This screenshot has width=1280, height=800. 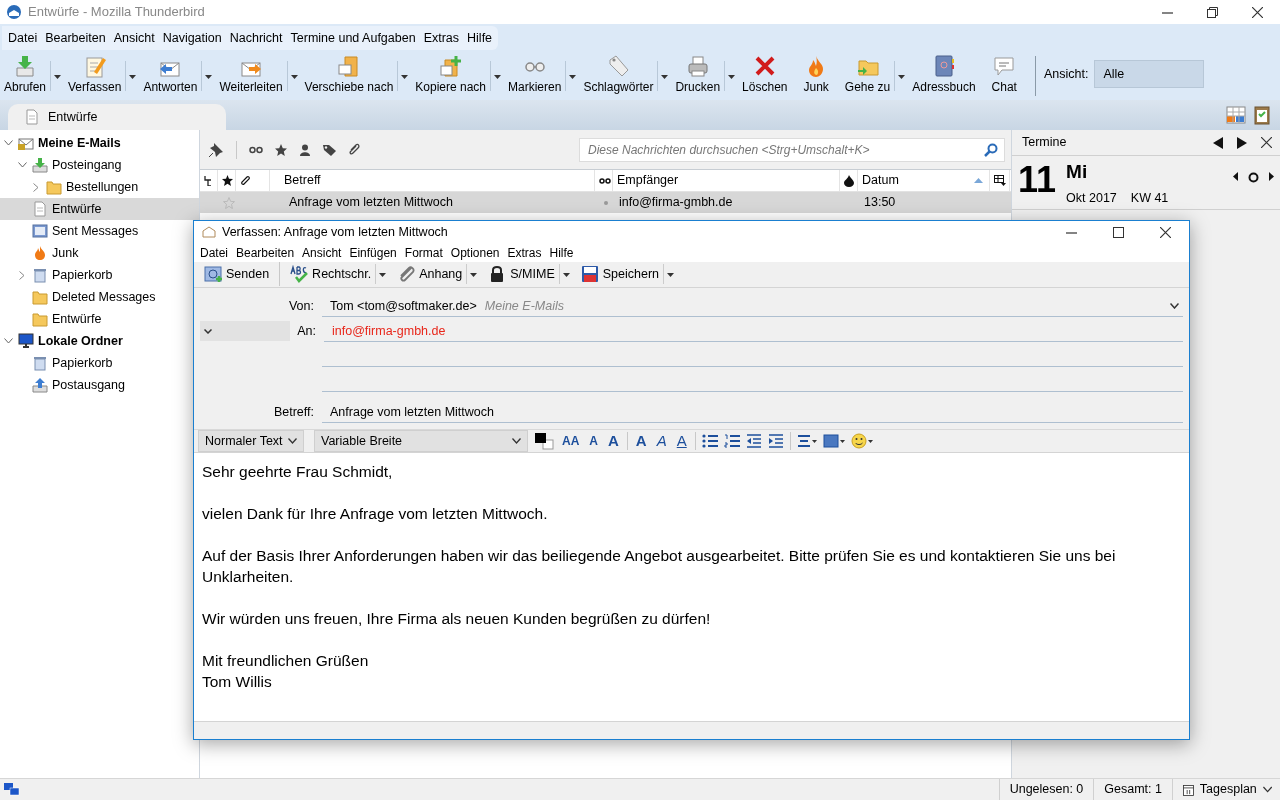 I want to click on view-dropdown: Alle, so click(x=1149, y=74).